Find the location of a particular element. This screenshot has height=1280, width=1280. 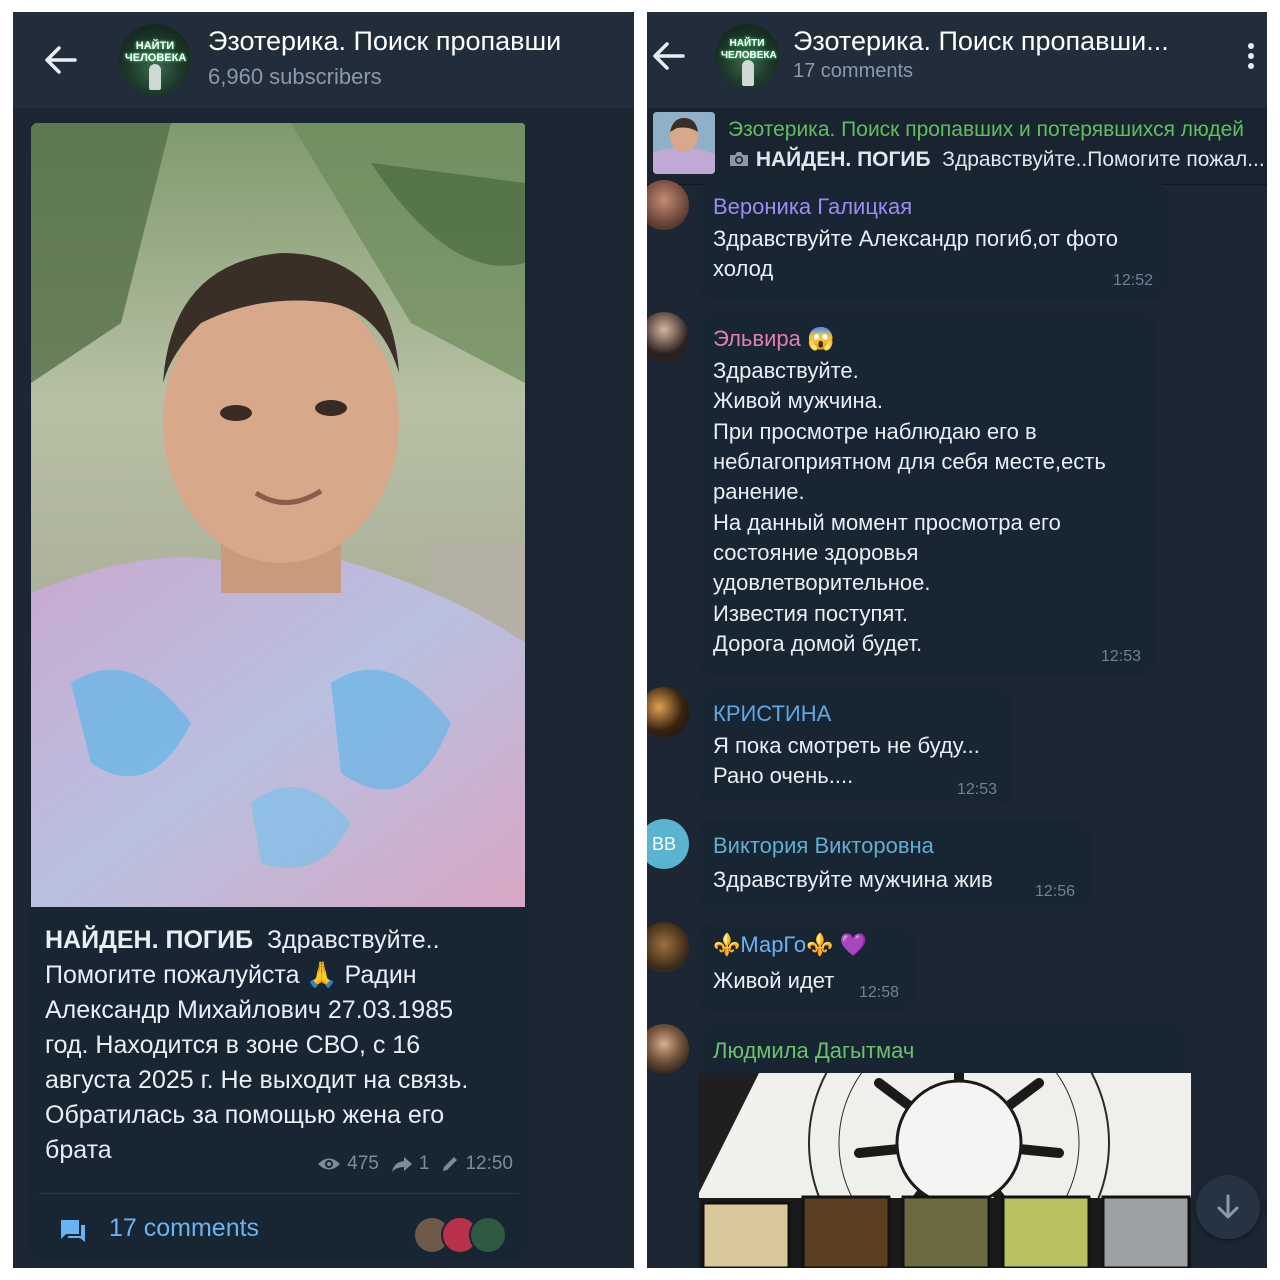

comment-time: 12:52 is located at coordinates (1132, 280).